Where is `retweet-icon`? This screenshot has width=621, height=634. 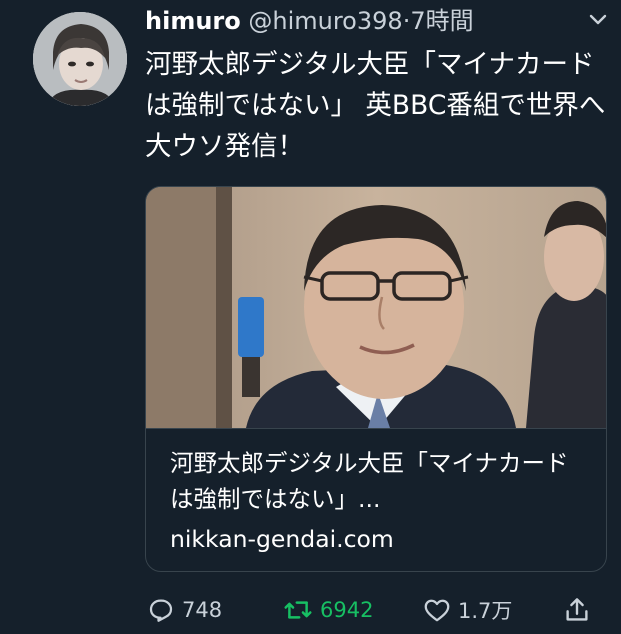
retweet-icon is located at coordinates (298, 610).